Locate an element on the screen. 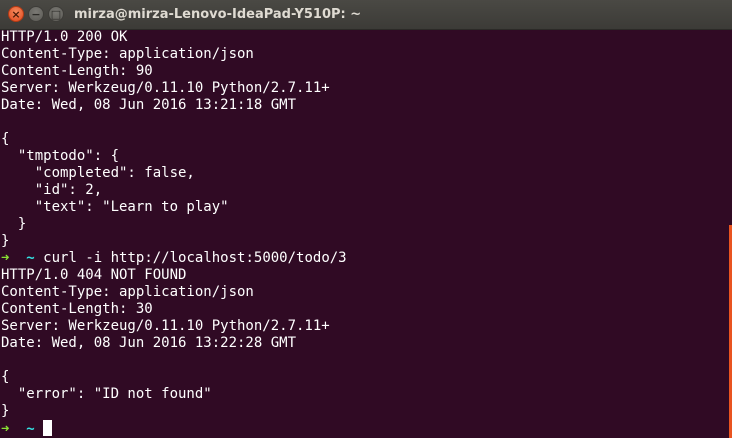  active-prompt-line: ➜ ~ is located at coordinates (363, 428).